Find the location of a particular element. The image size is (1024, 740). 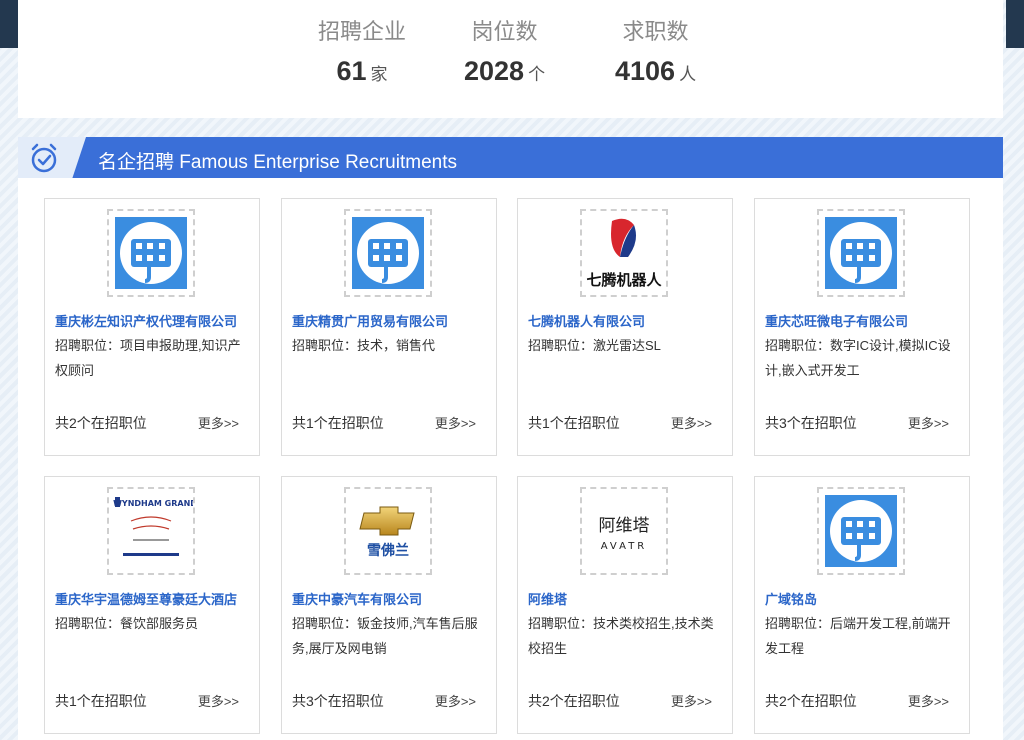

section-title: 名企招聘 Famous Enterprise Recruitments is located at coordinates (277, 162).